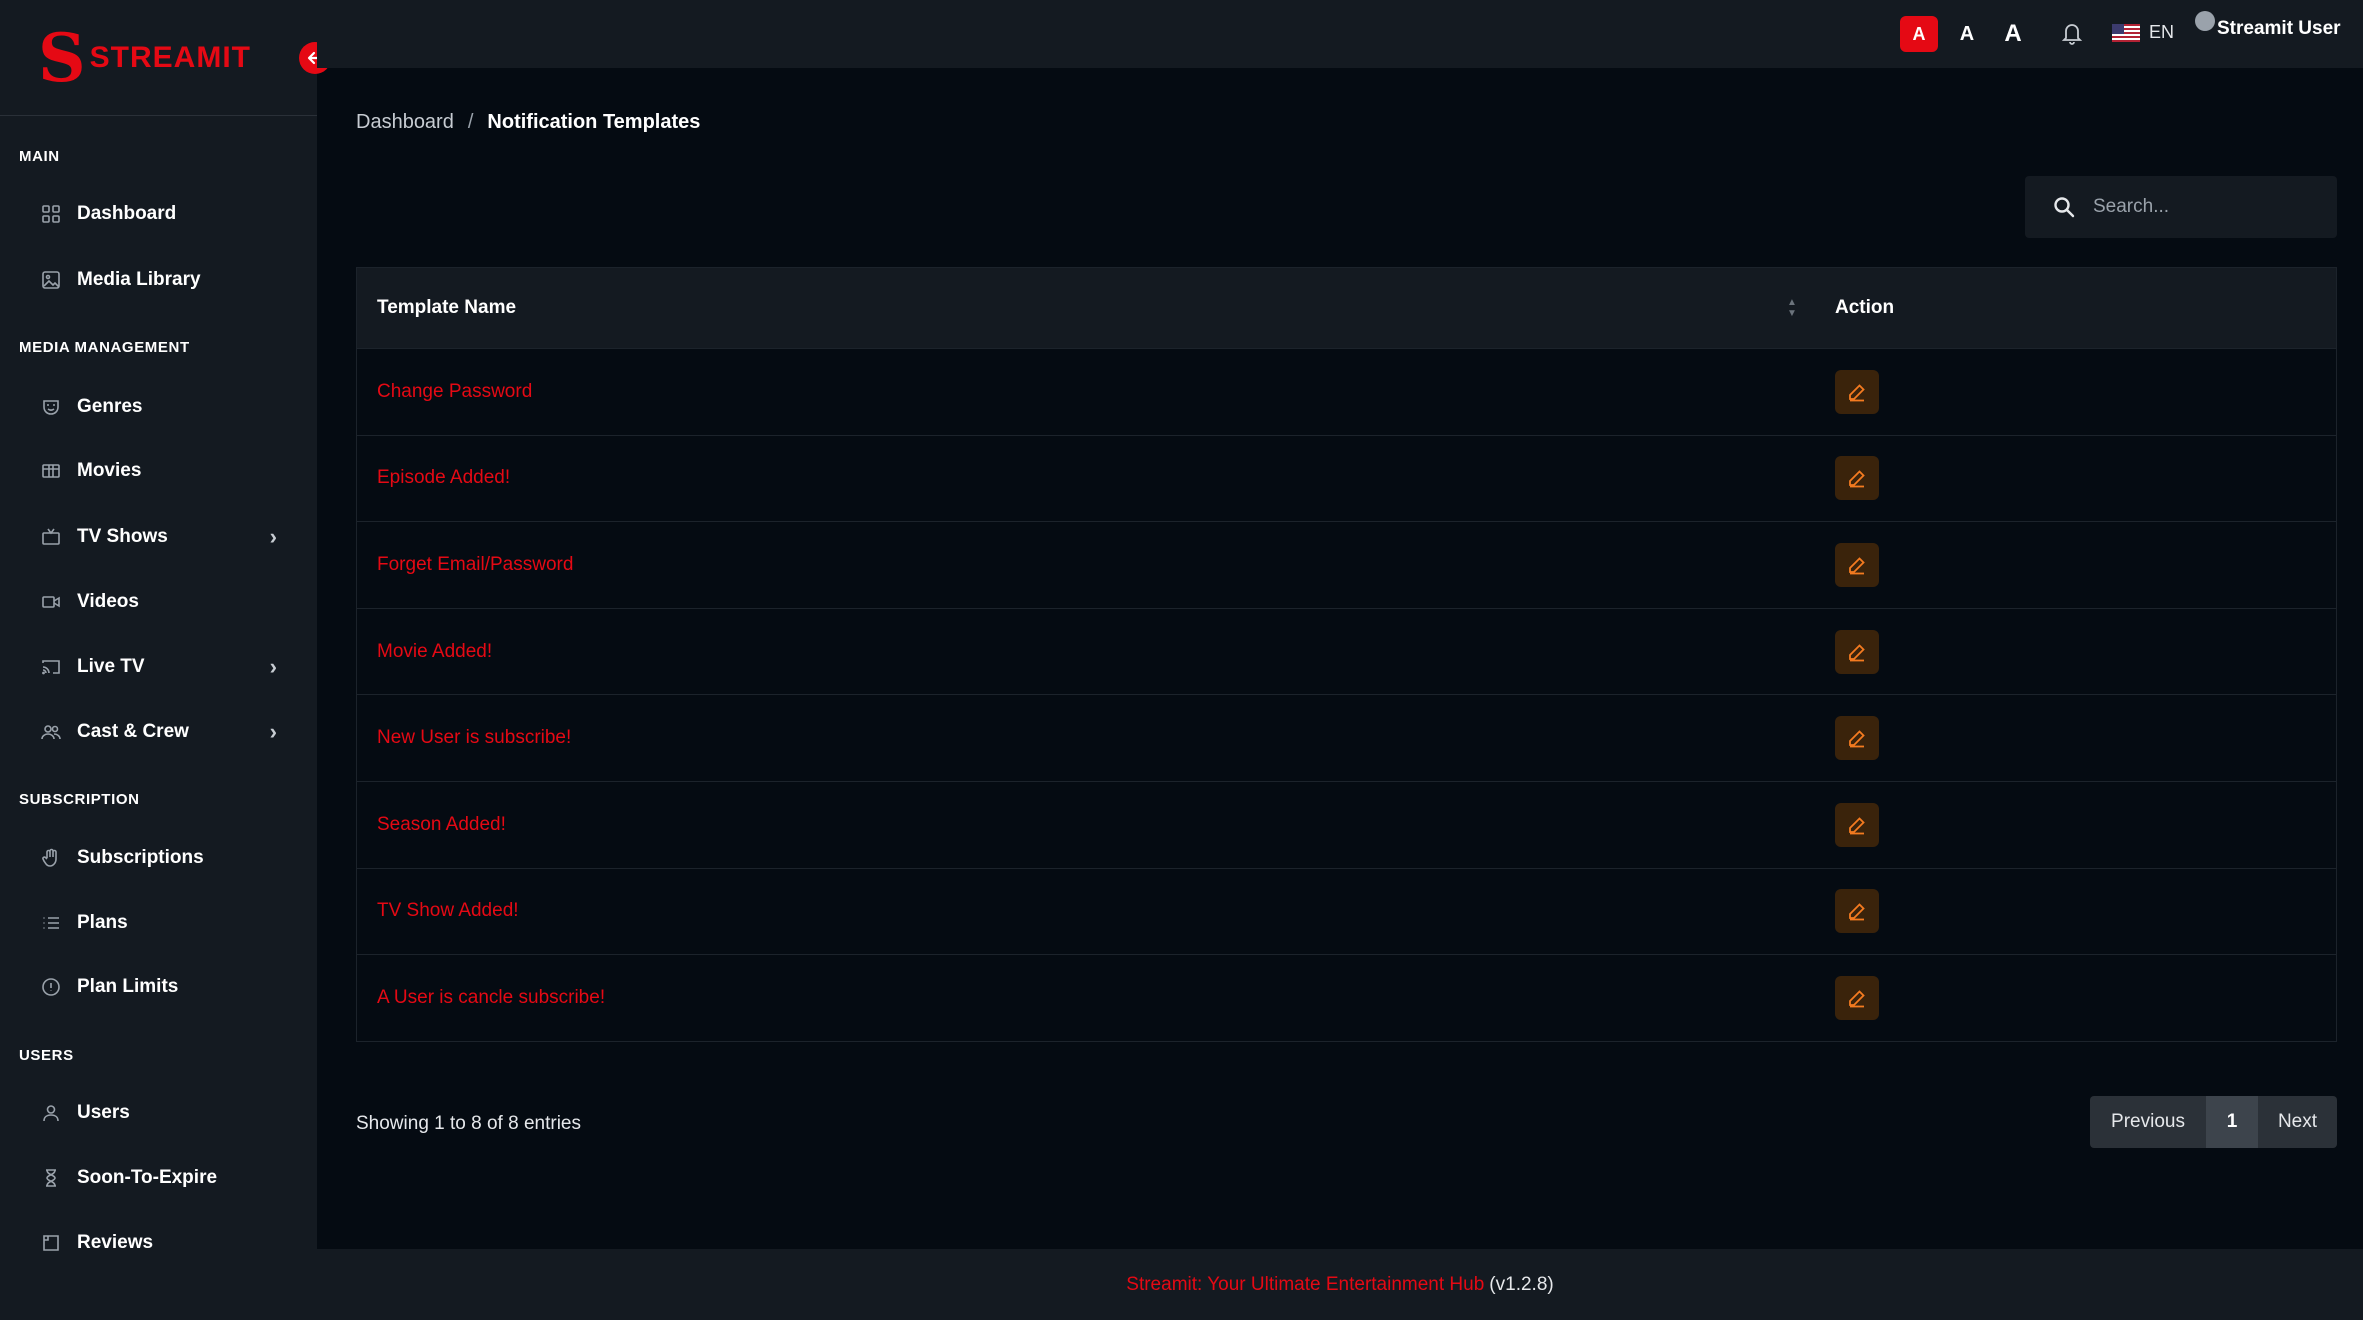 This screenshot has height=1320, width=2363. Describe the element at coordinates (128, 986) in the screenshot. I see `sidebar-item-label: Plan Limits` at that location.